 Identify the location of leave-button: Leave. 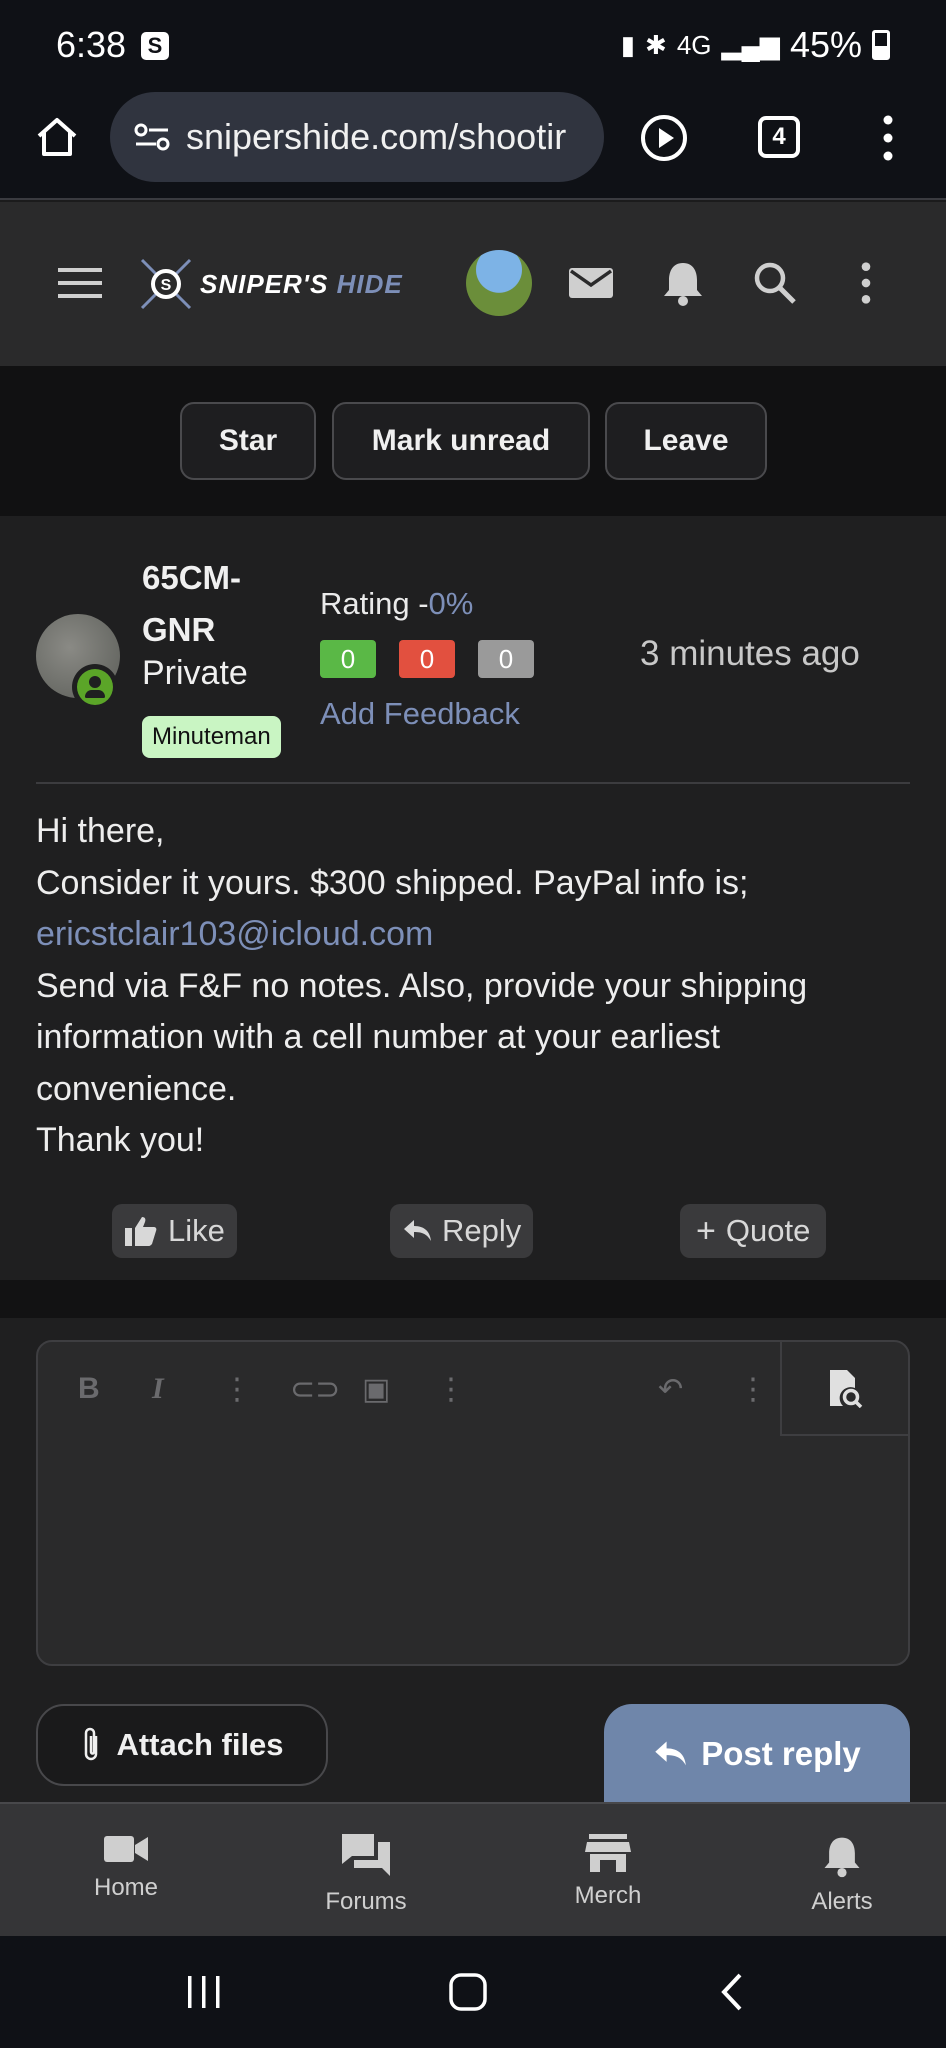
(686, 441).